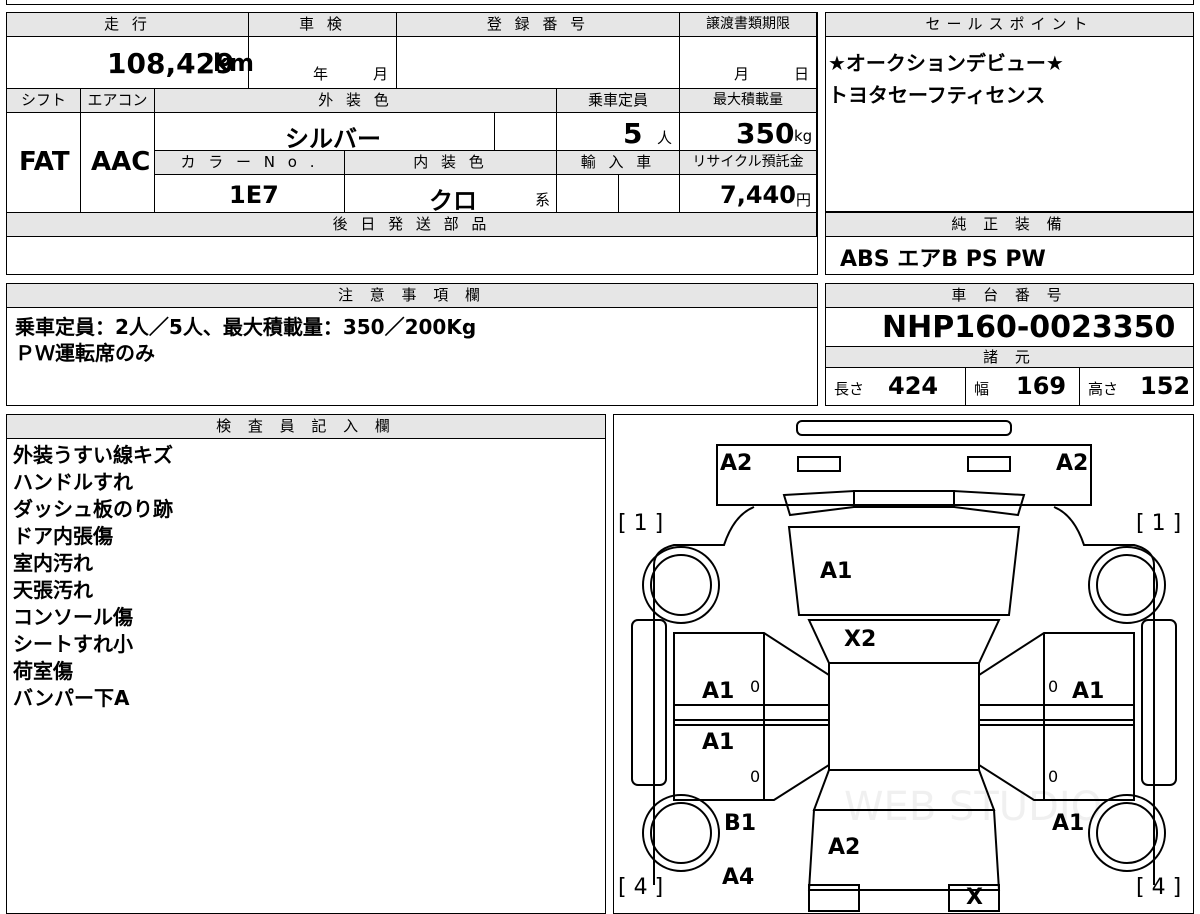  Describe the element at coordinates (860, 639) in the screenshot. I see `mark-windshield: X2` at that location.